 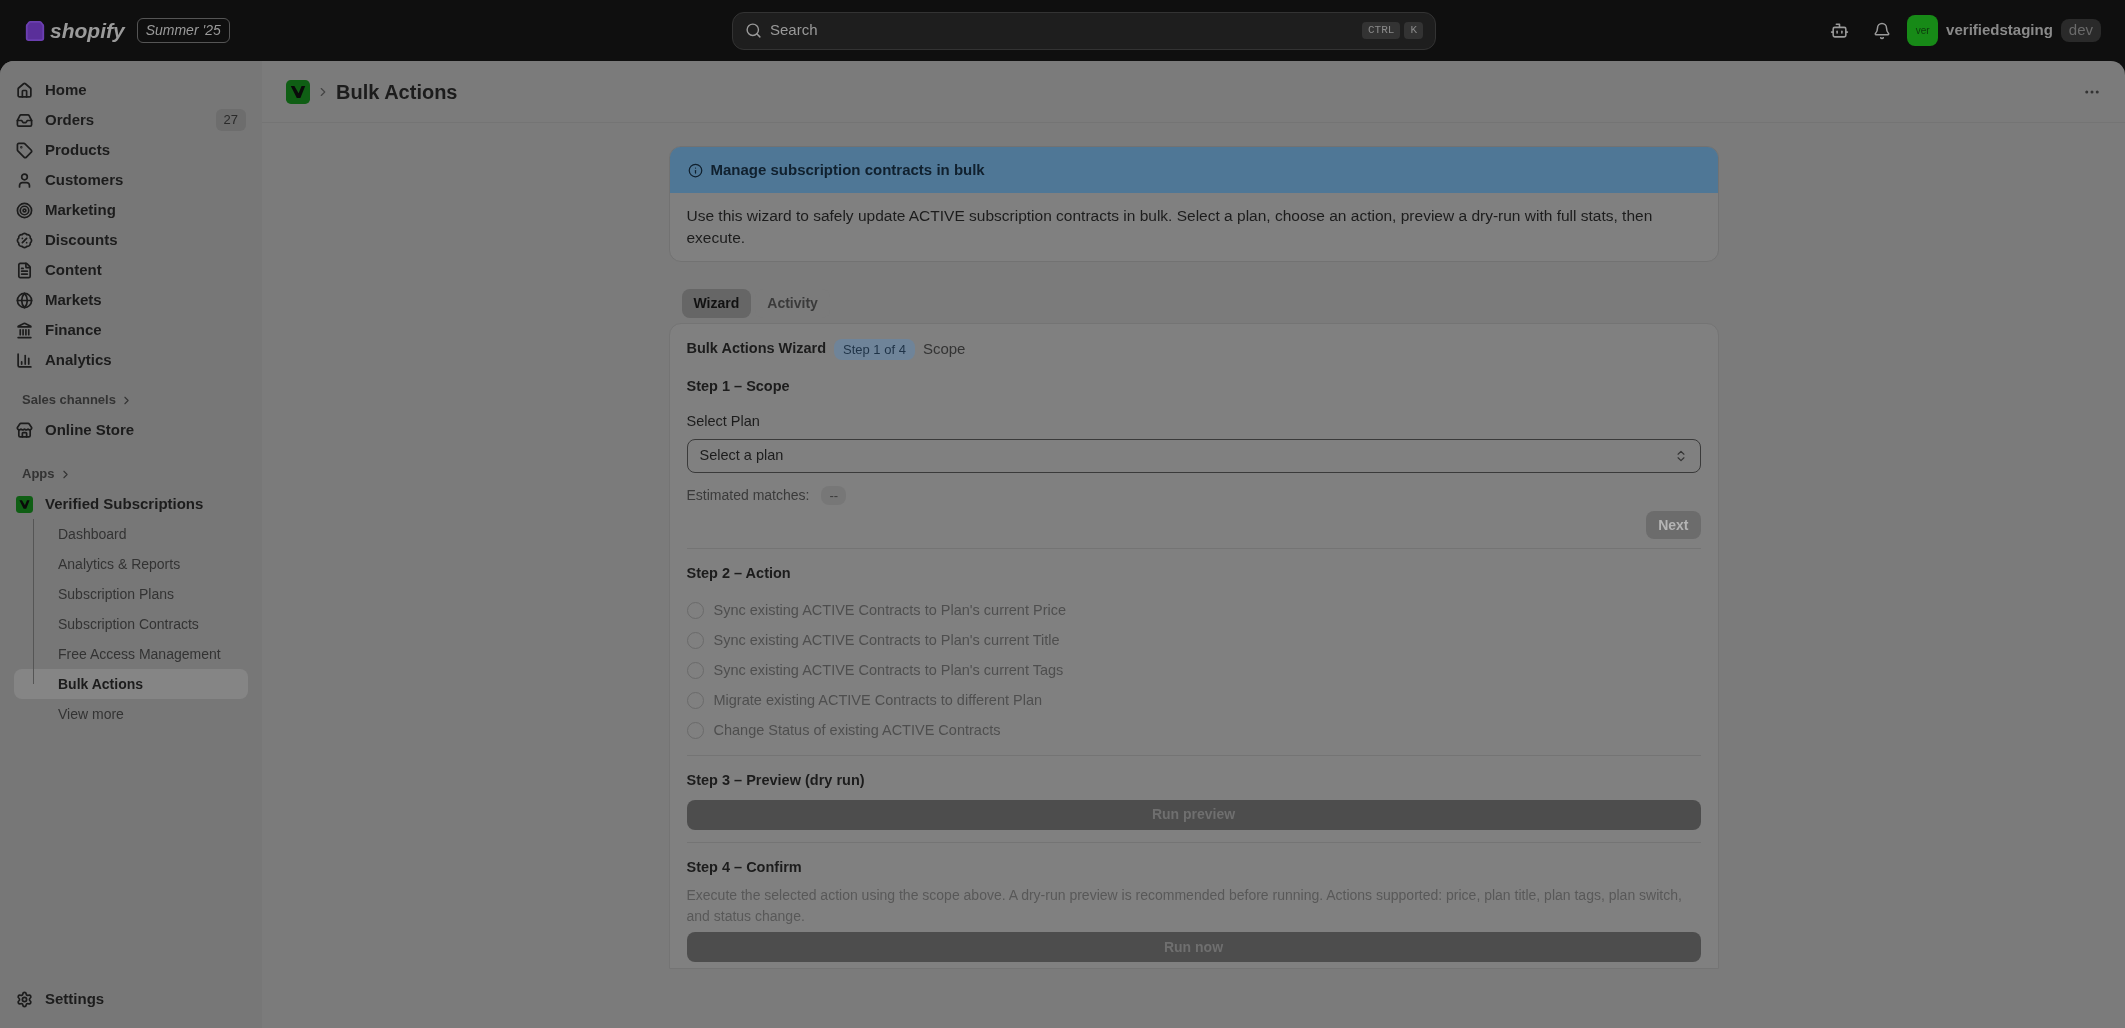 I want to click on nav-subitem: Dashboard, so click(x=131, y=534).